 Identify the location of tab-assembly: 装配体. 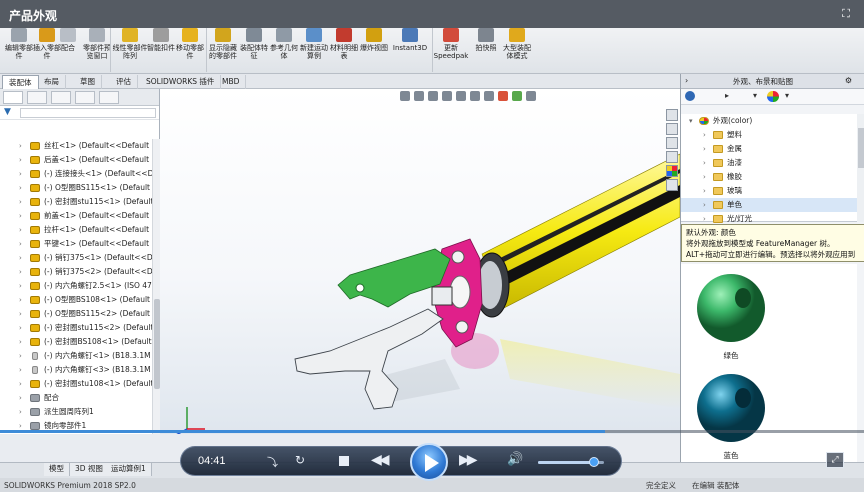
(20, 82).